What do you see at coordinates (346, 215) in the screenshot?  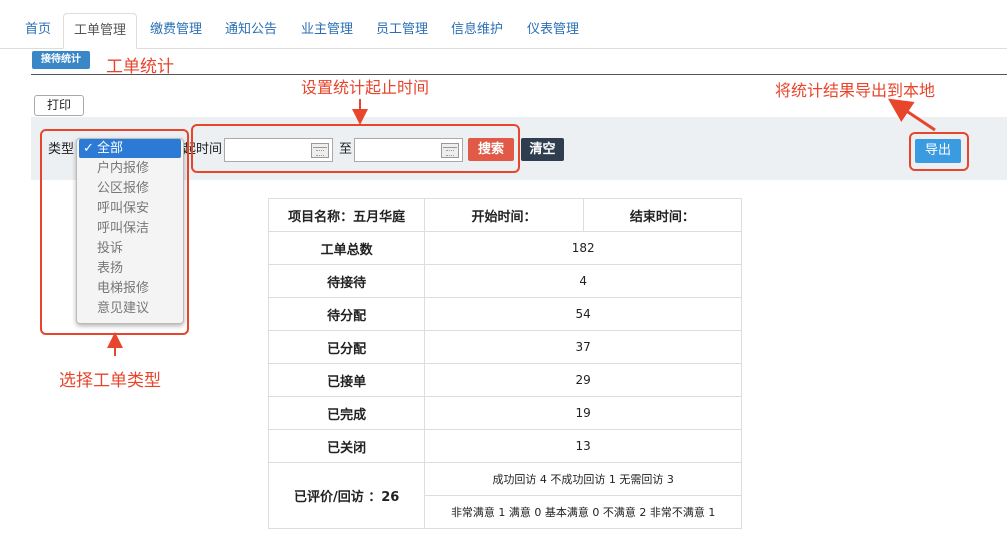 I see `header-project: 项目名称：五月华庭` at bounding box center [346, 215].